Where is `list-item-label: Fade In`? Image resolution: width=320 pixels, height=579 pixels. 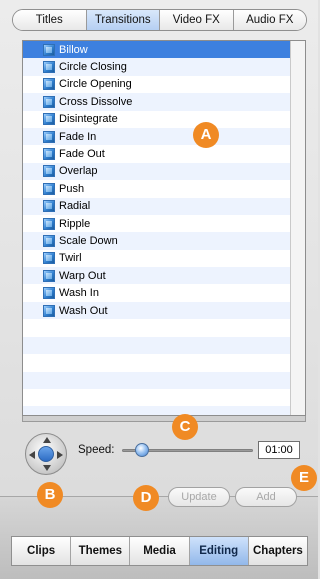 list-item-label: Fade In is located at coordinates (78, 136).